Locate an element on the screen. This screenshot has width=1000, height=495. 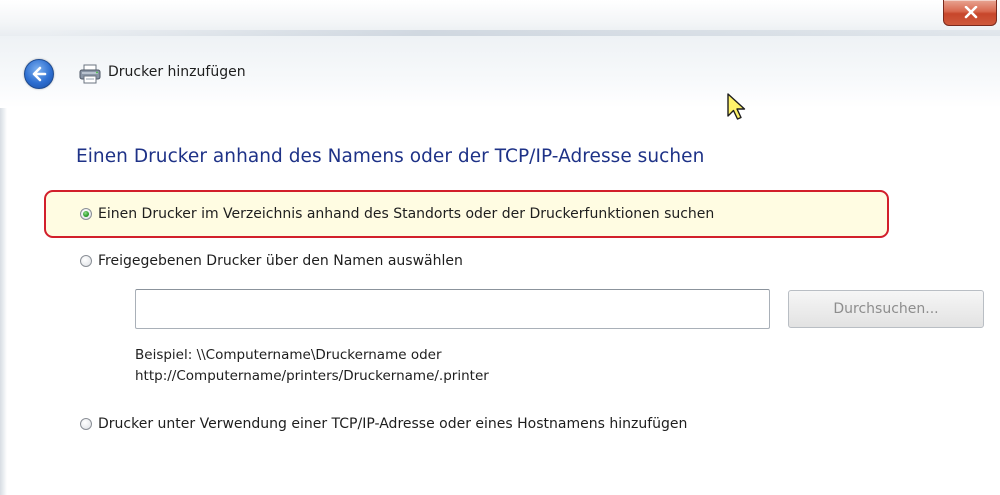
window-frame is located at coordinates (500, 18).